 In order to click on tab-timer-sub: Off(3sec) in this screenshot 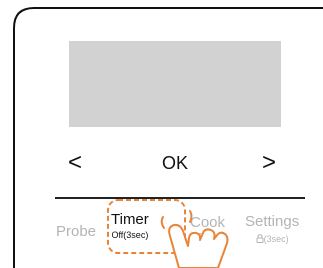, I will do `click(130, 235)`.